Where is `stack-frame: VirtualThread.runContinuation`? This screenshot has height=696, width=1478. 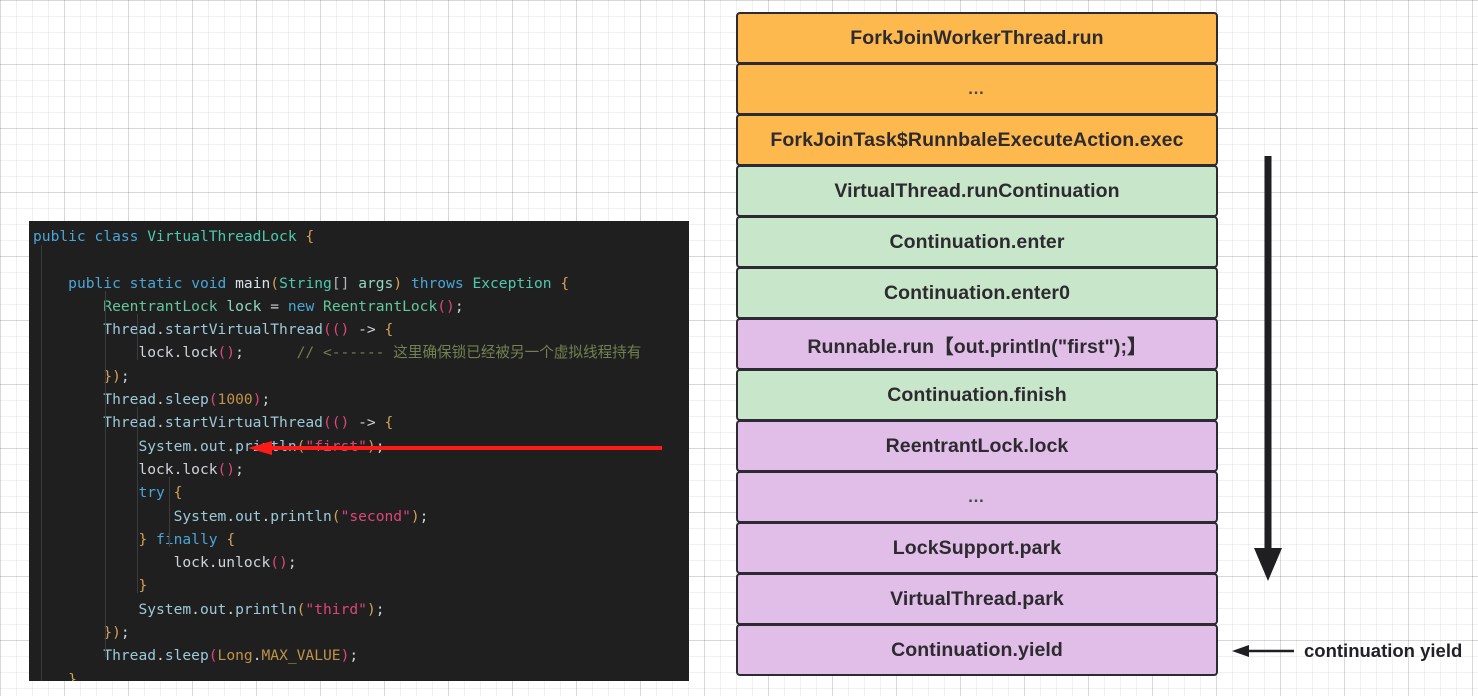
stack-frame: VirtualThread.runContinuation is located at coordinates (977, 191).